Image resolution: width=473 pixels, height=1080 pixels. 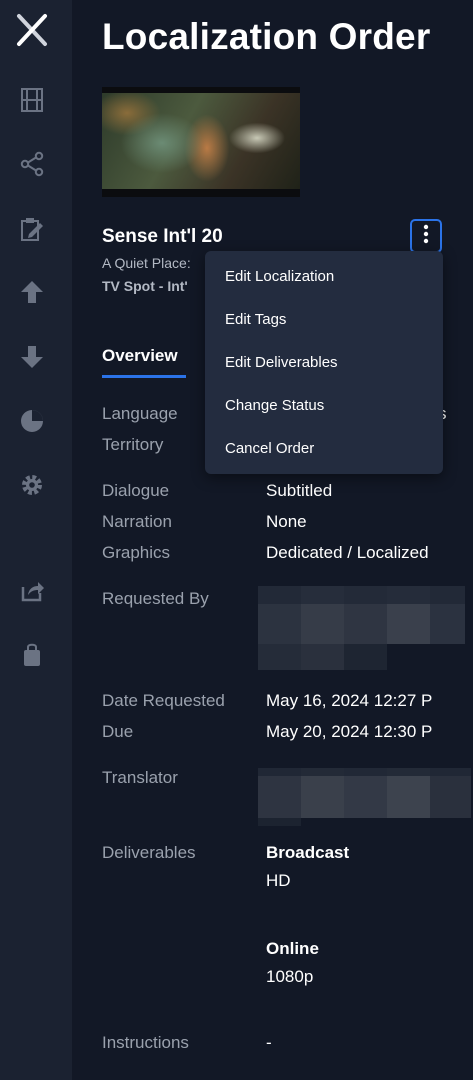 What do you see at coordinates (347, 552) in the screenshot?
I see `graphics-value: Dedicated / Localized` at bounding box center [347, 552].